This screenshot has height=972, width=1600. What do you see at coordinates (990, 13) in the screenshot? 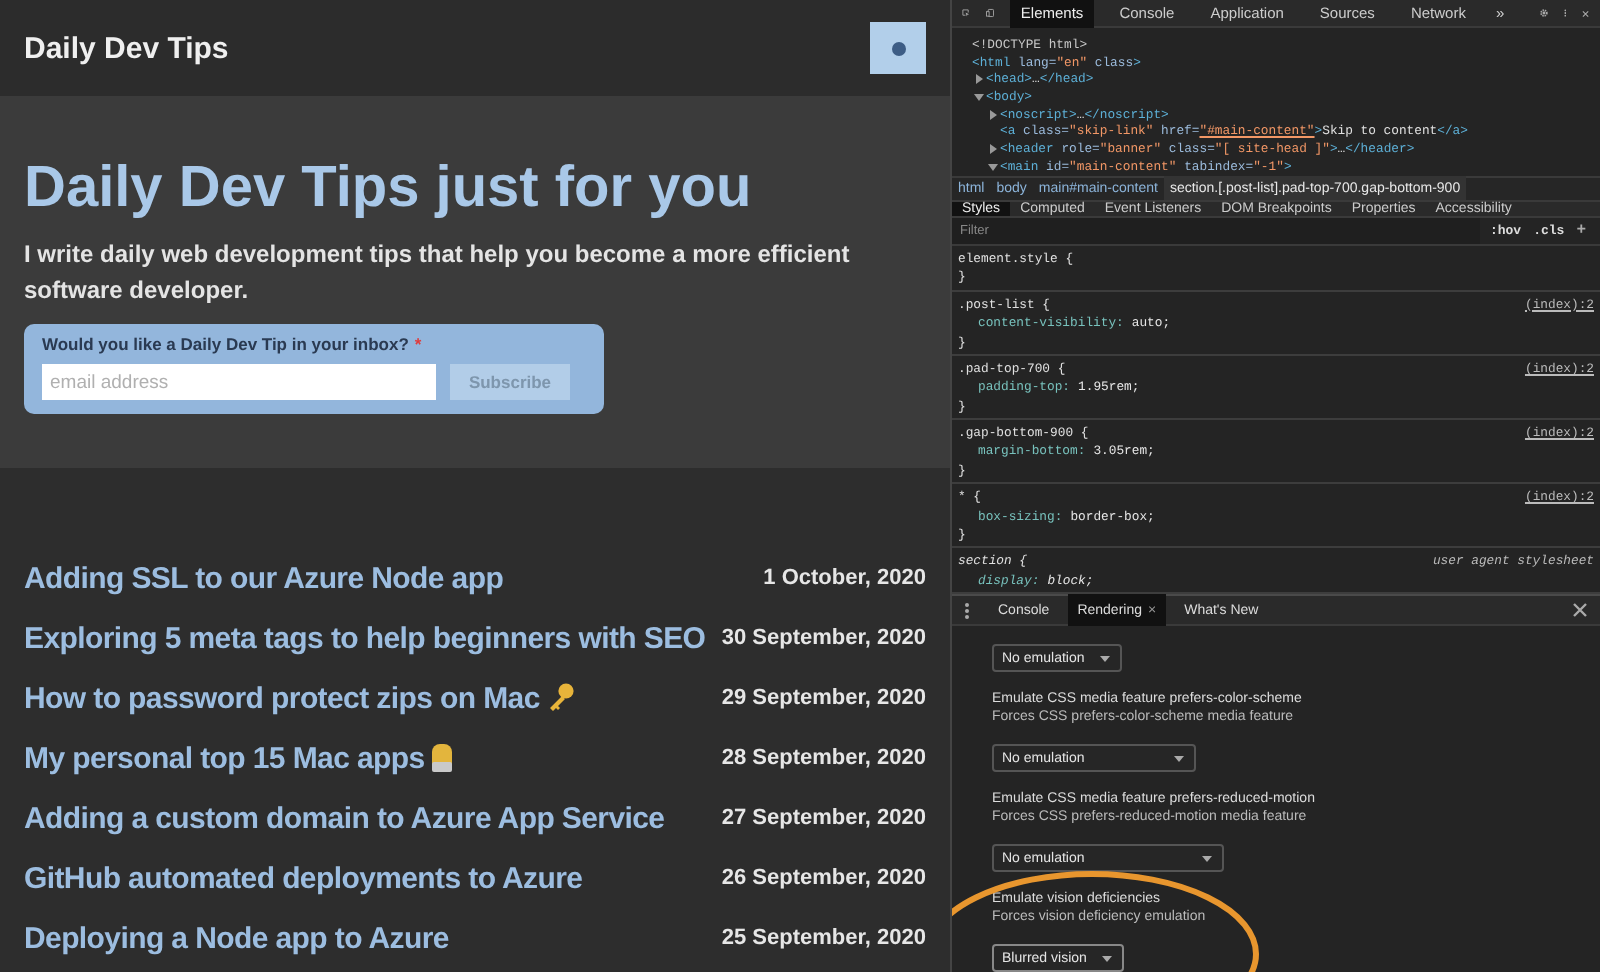
I see `device-icon` at bounding box center [990, 13].